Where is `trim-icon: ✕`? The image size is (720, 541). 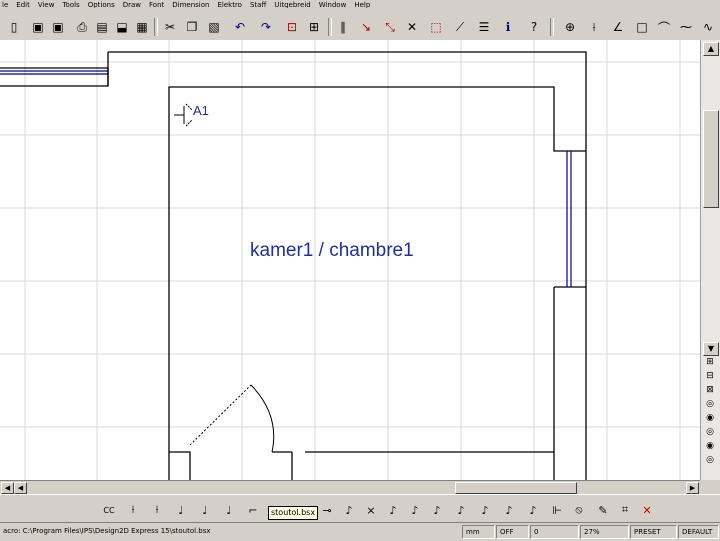 trim-icon: ✕ is located at coordinates (412, 27).